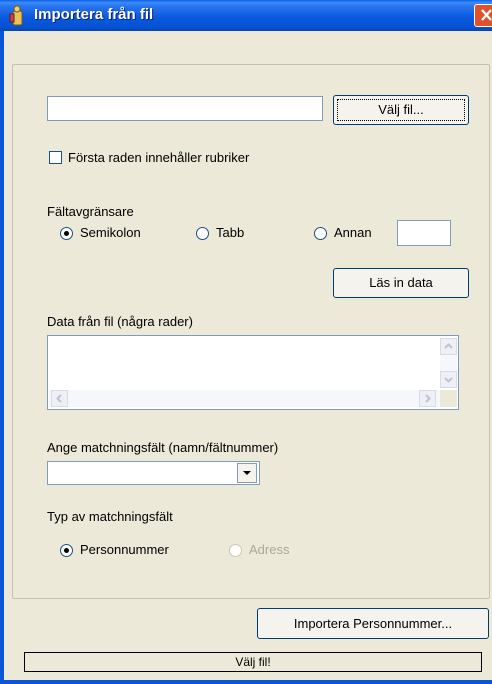 The height and width of the screenshot is (684, 492). I want to click on preview-vertical-scroll-track, so click(448, 363).